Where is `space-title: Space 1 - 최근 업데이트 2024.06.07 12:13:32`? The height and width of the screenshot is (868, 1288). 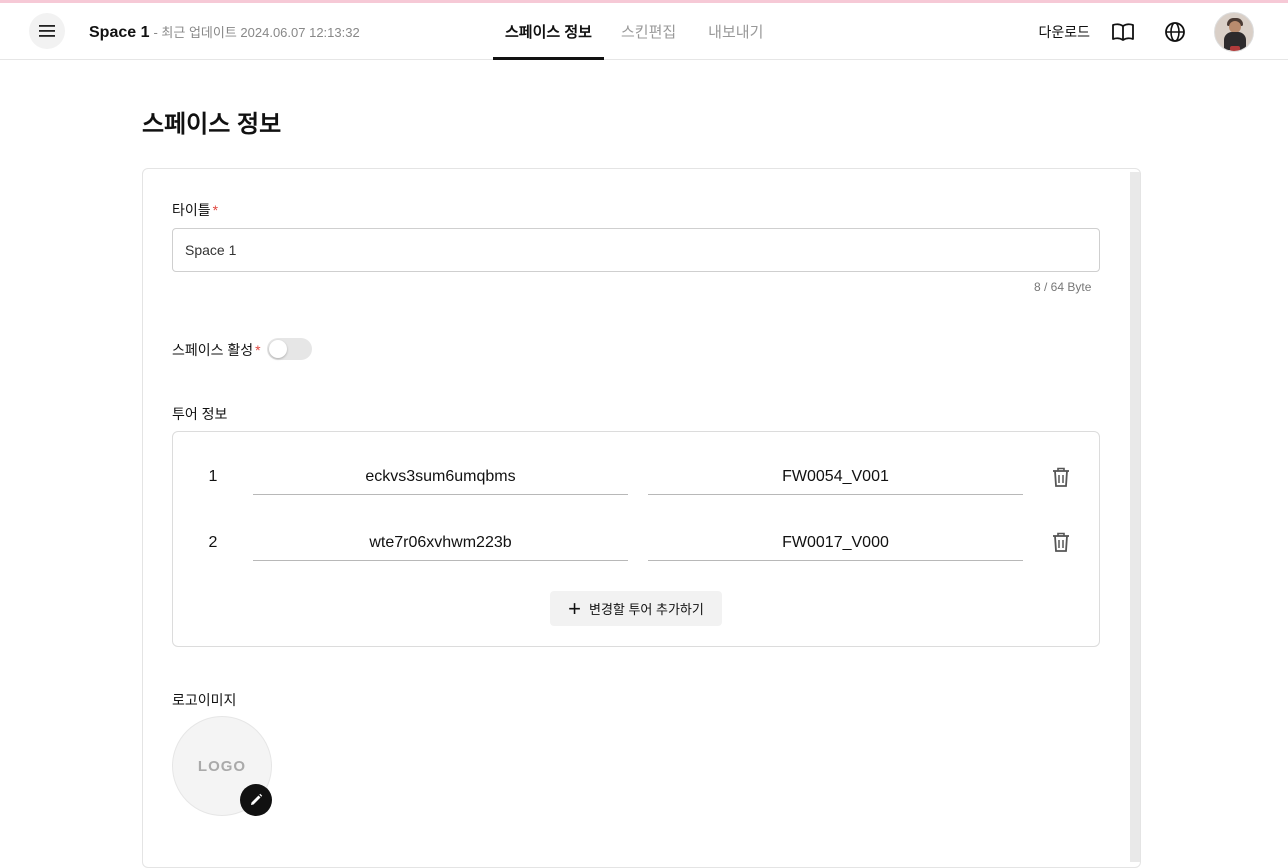
space-title: Space 1 - 최근 업데이트 2024.06.07 12:13:32 is located at coordinates (224, 32).